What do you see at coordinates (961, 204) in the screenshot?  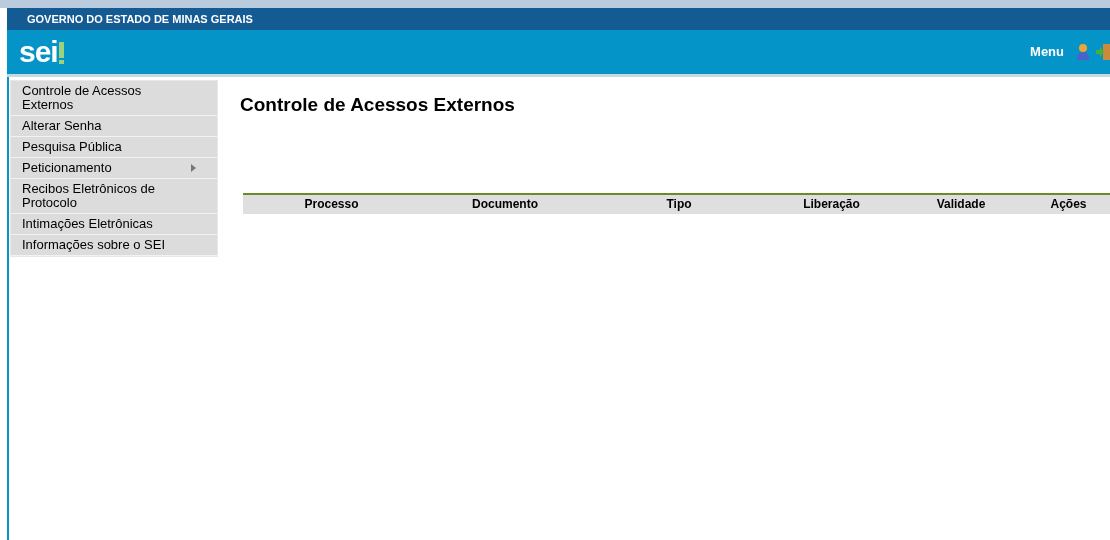 I see `column-header: Validade` at bounding box center [961, 204].